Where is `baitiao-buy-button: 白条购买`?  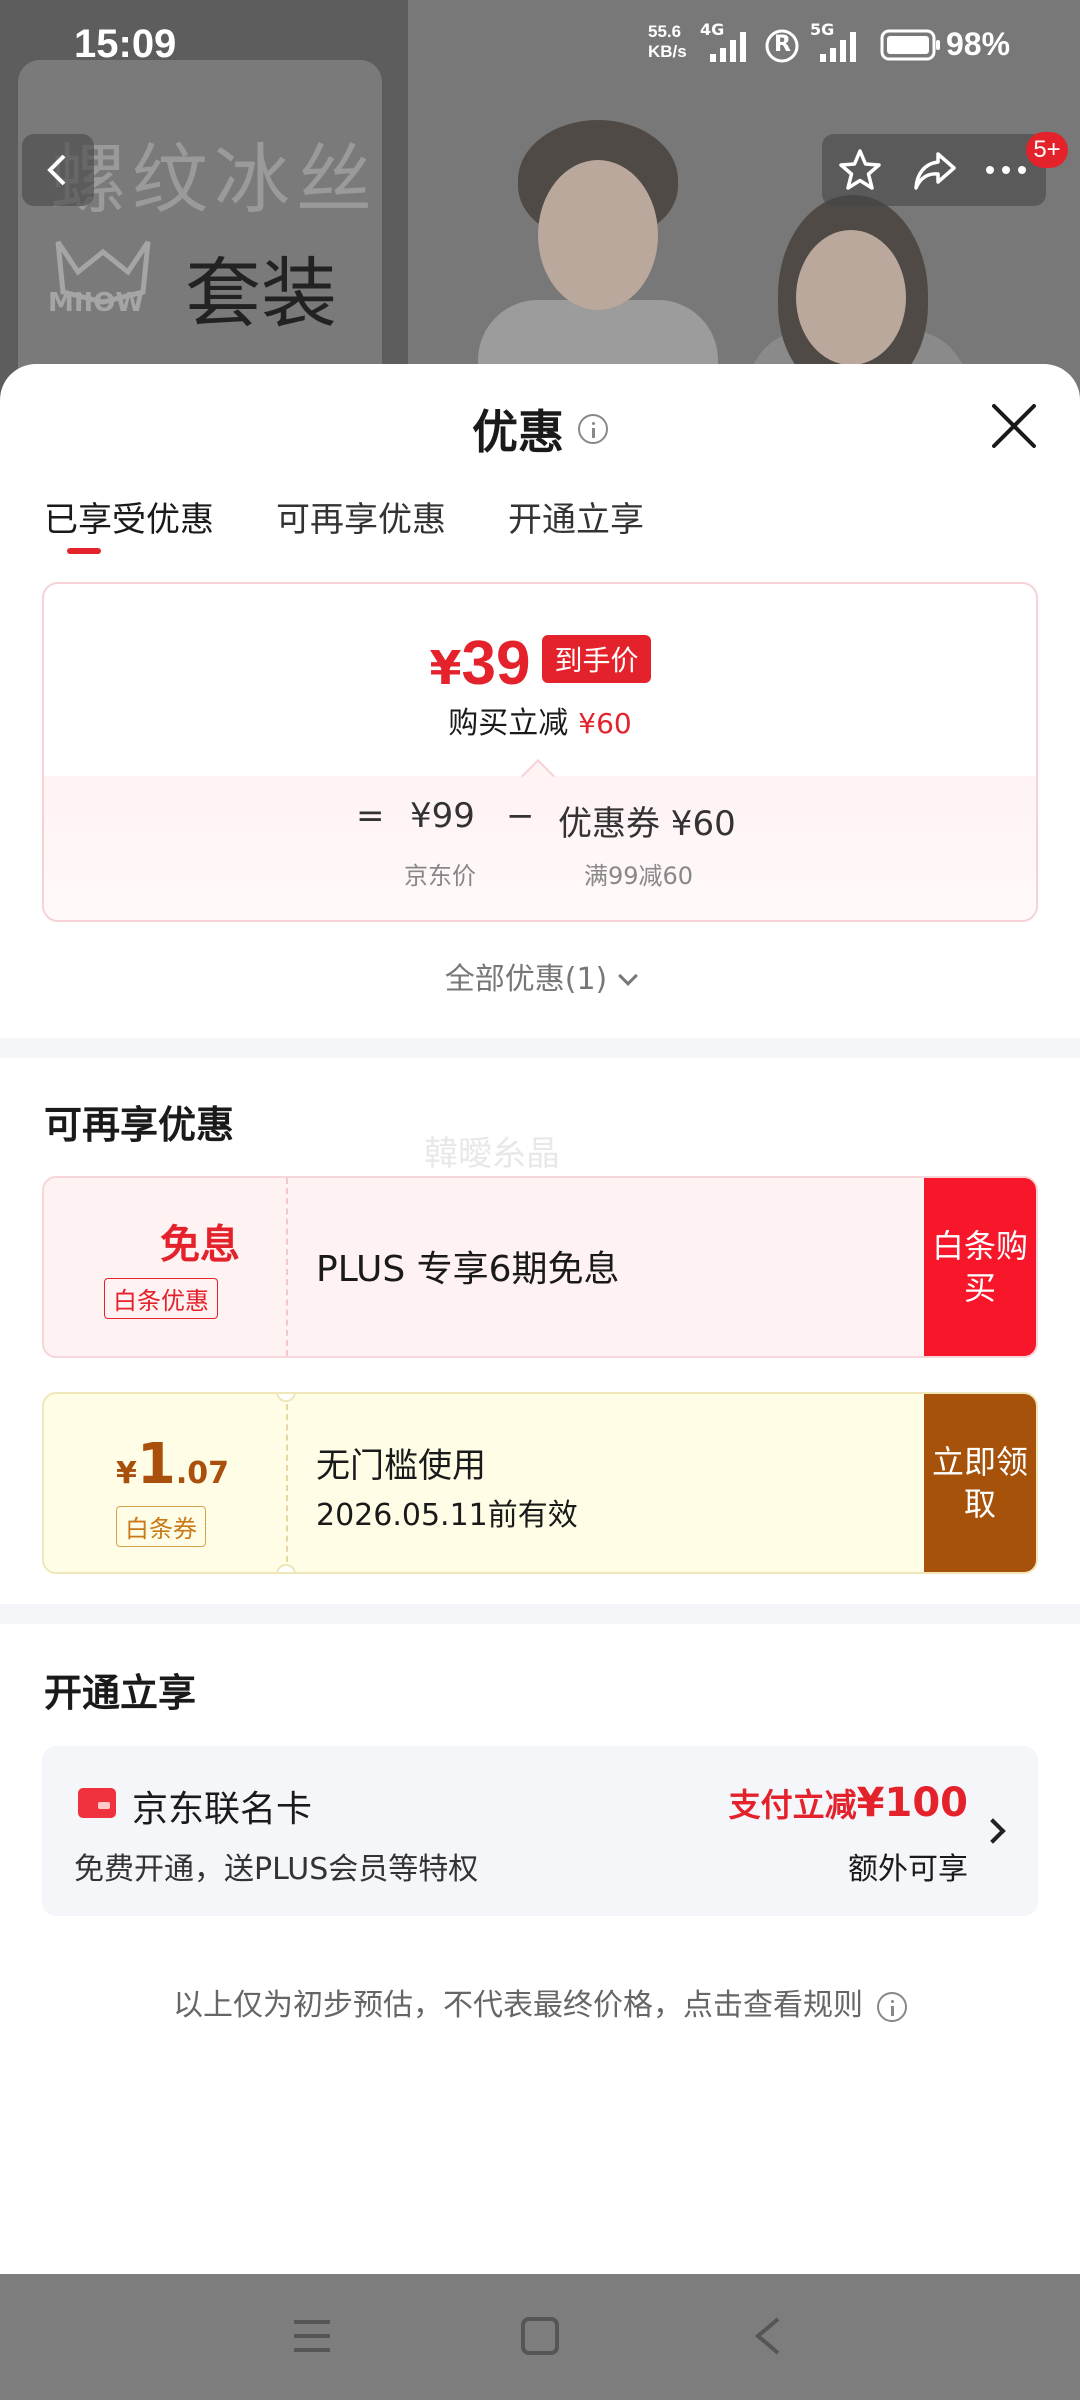
baitiao-buy-button: 白条购买 is located at coordinates (980, 1267).